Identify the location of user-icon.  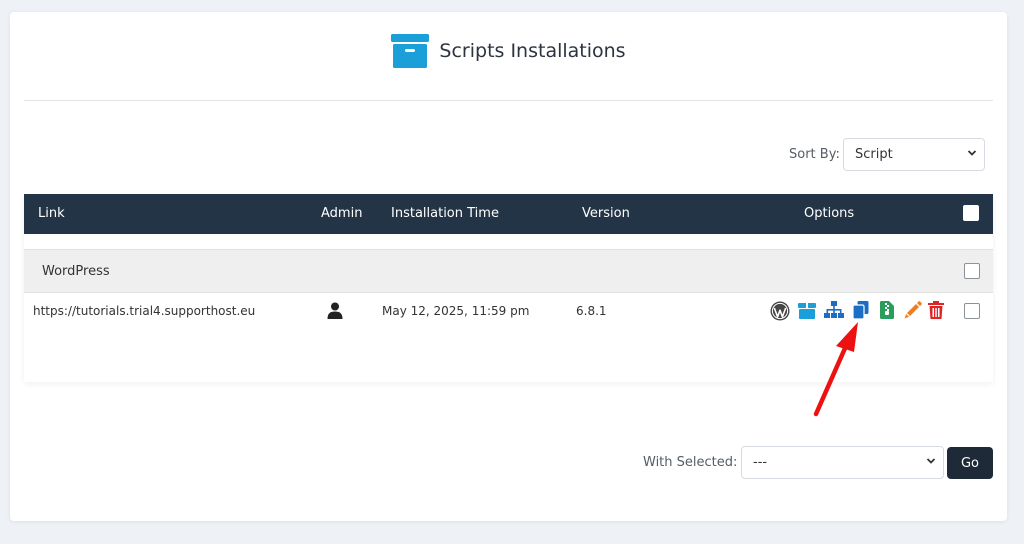
(335, 310).